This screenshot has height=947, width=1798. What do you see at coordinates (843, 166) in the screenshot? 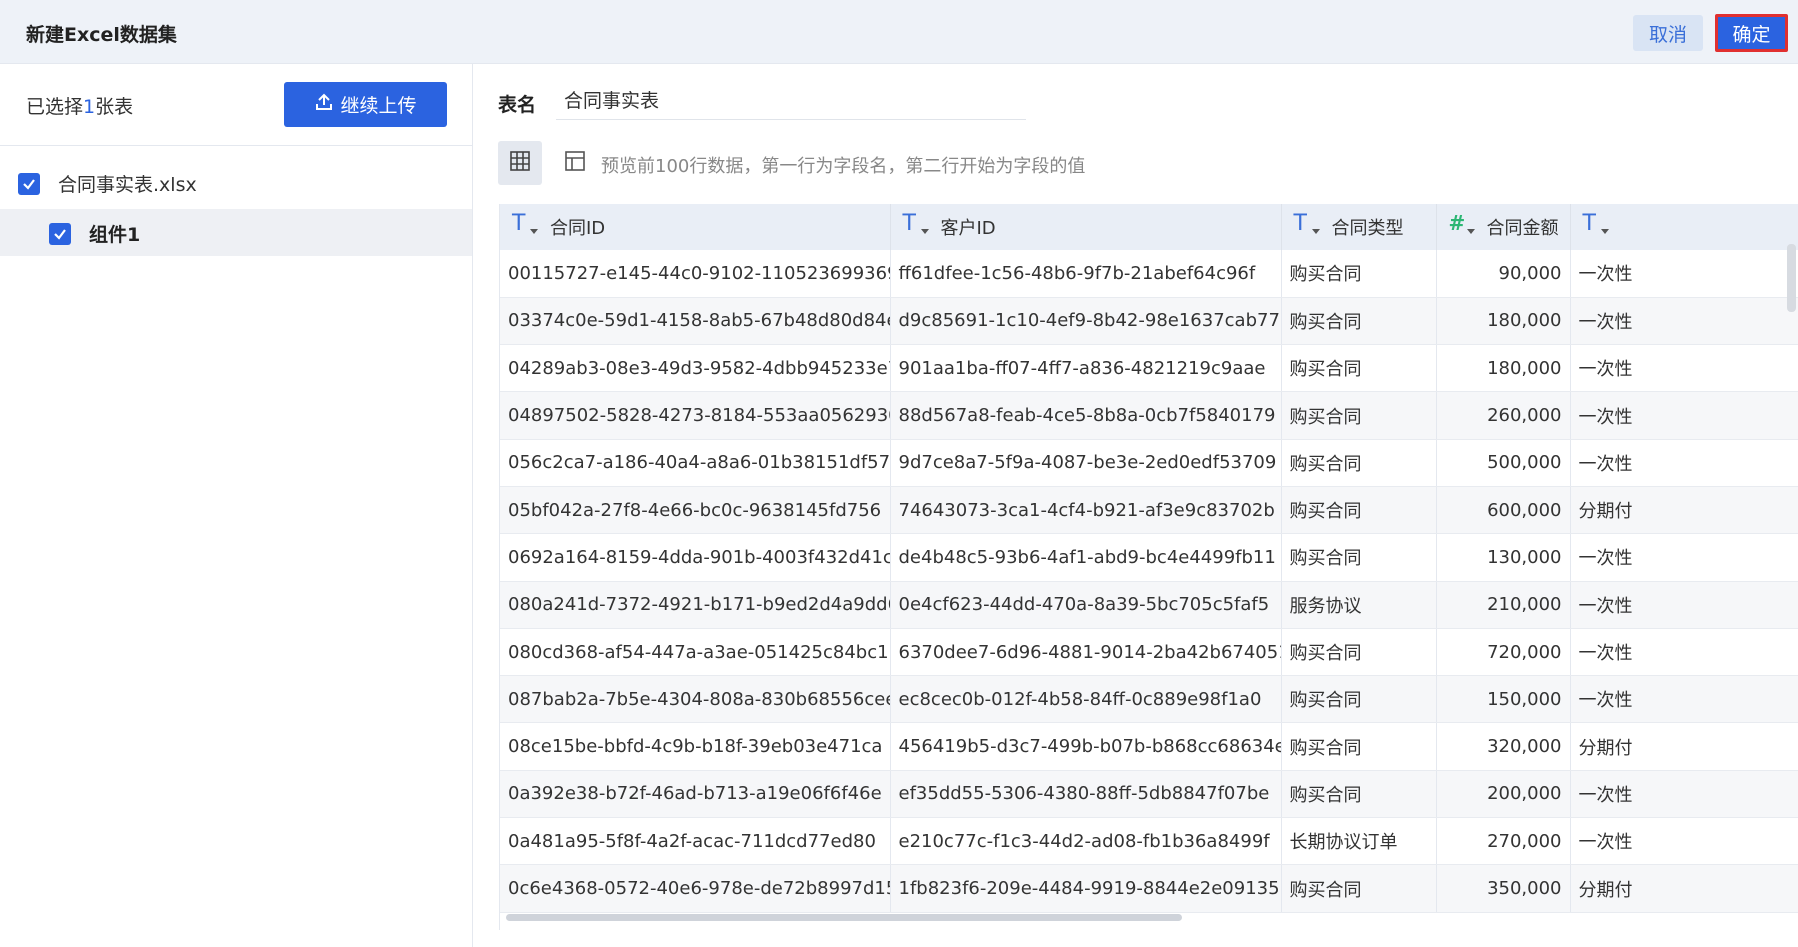
I see `preview-hint: 预览前100行数据，第一行为字段名，第二行开始为字段的值` at bounding box center [843, 166].